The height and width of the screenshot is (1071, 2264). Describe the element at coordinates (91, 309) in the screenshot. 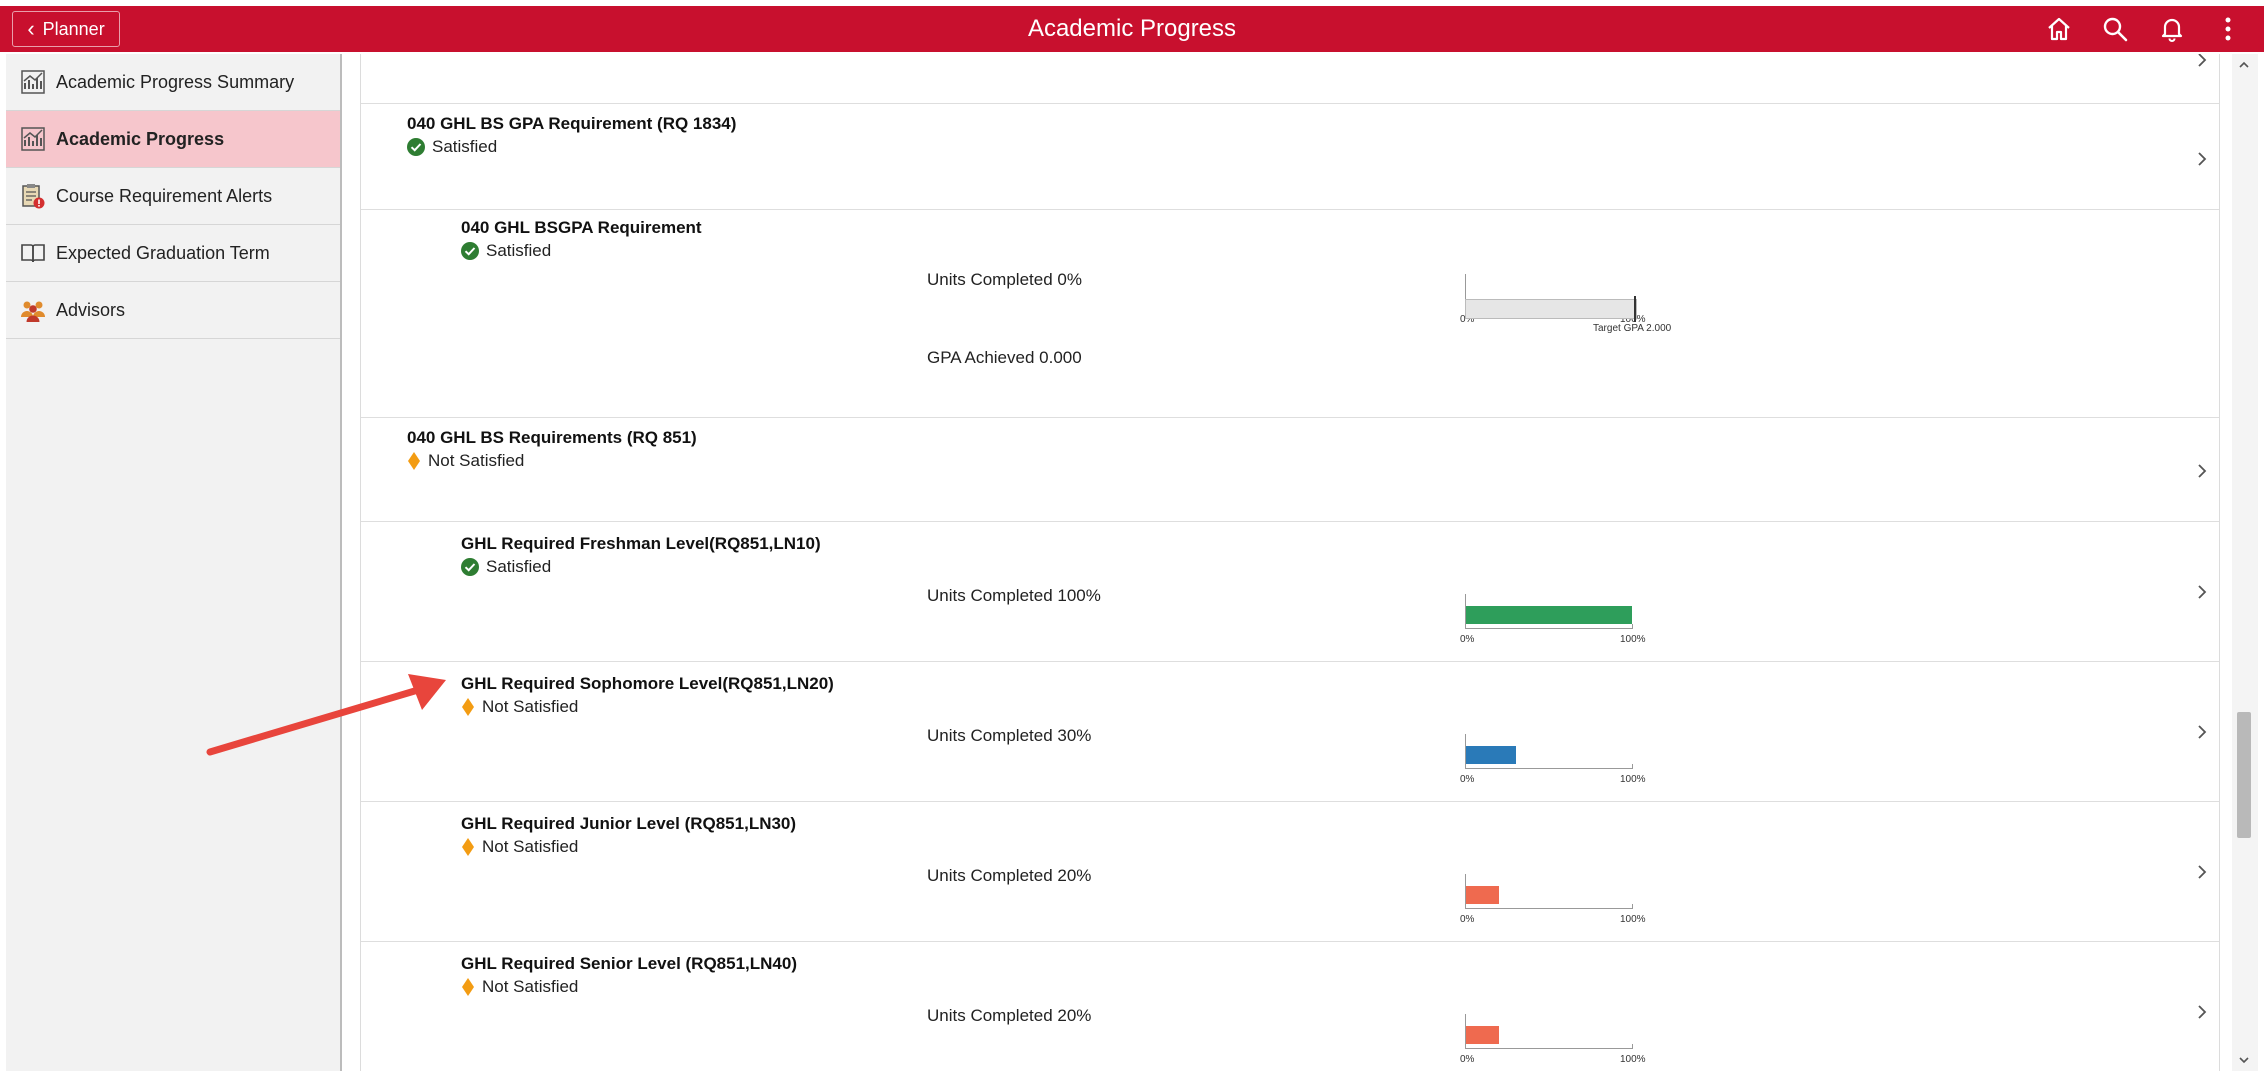

I see `sidebar-item-label: Advisors` at that location.